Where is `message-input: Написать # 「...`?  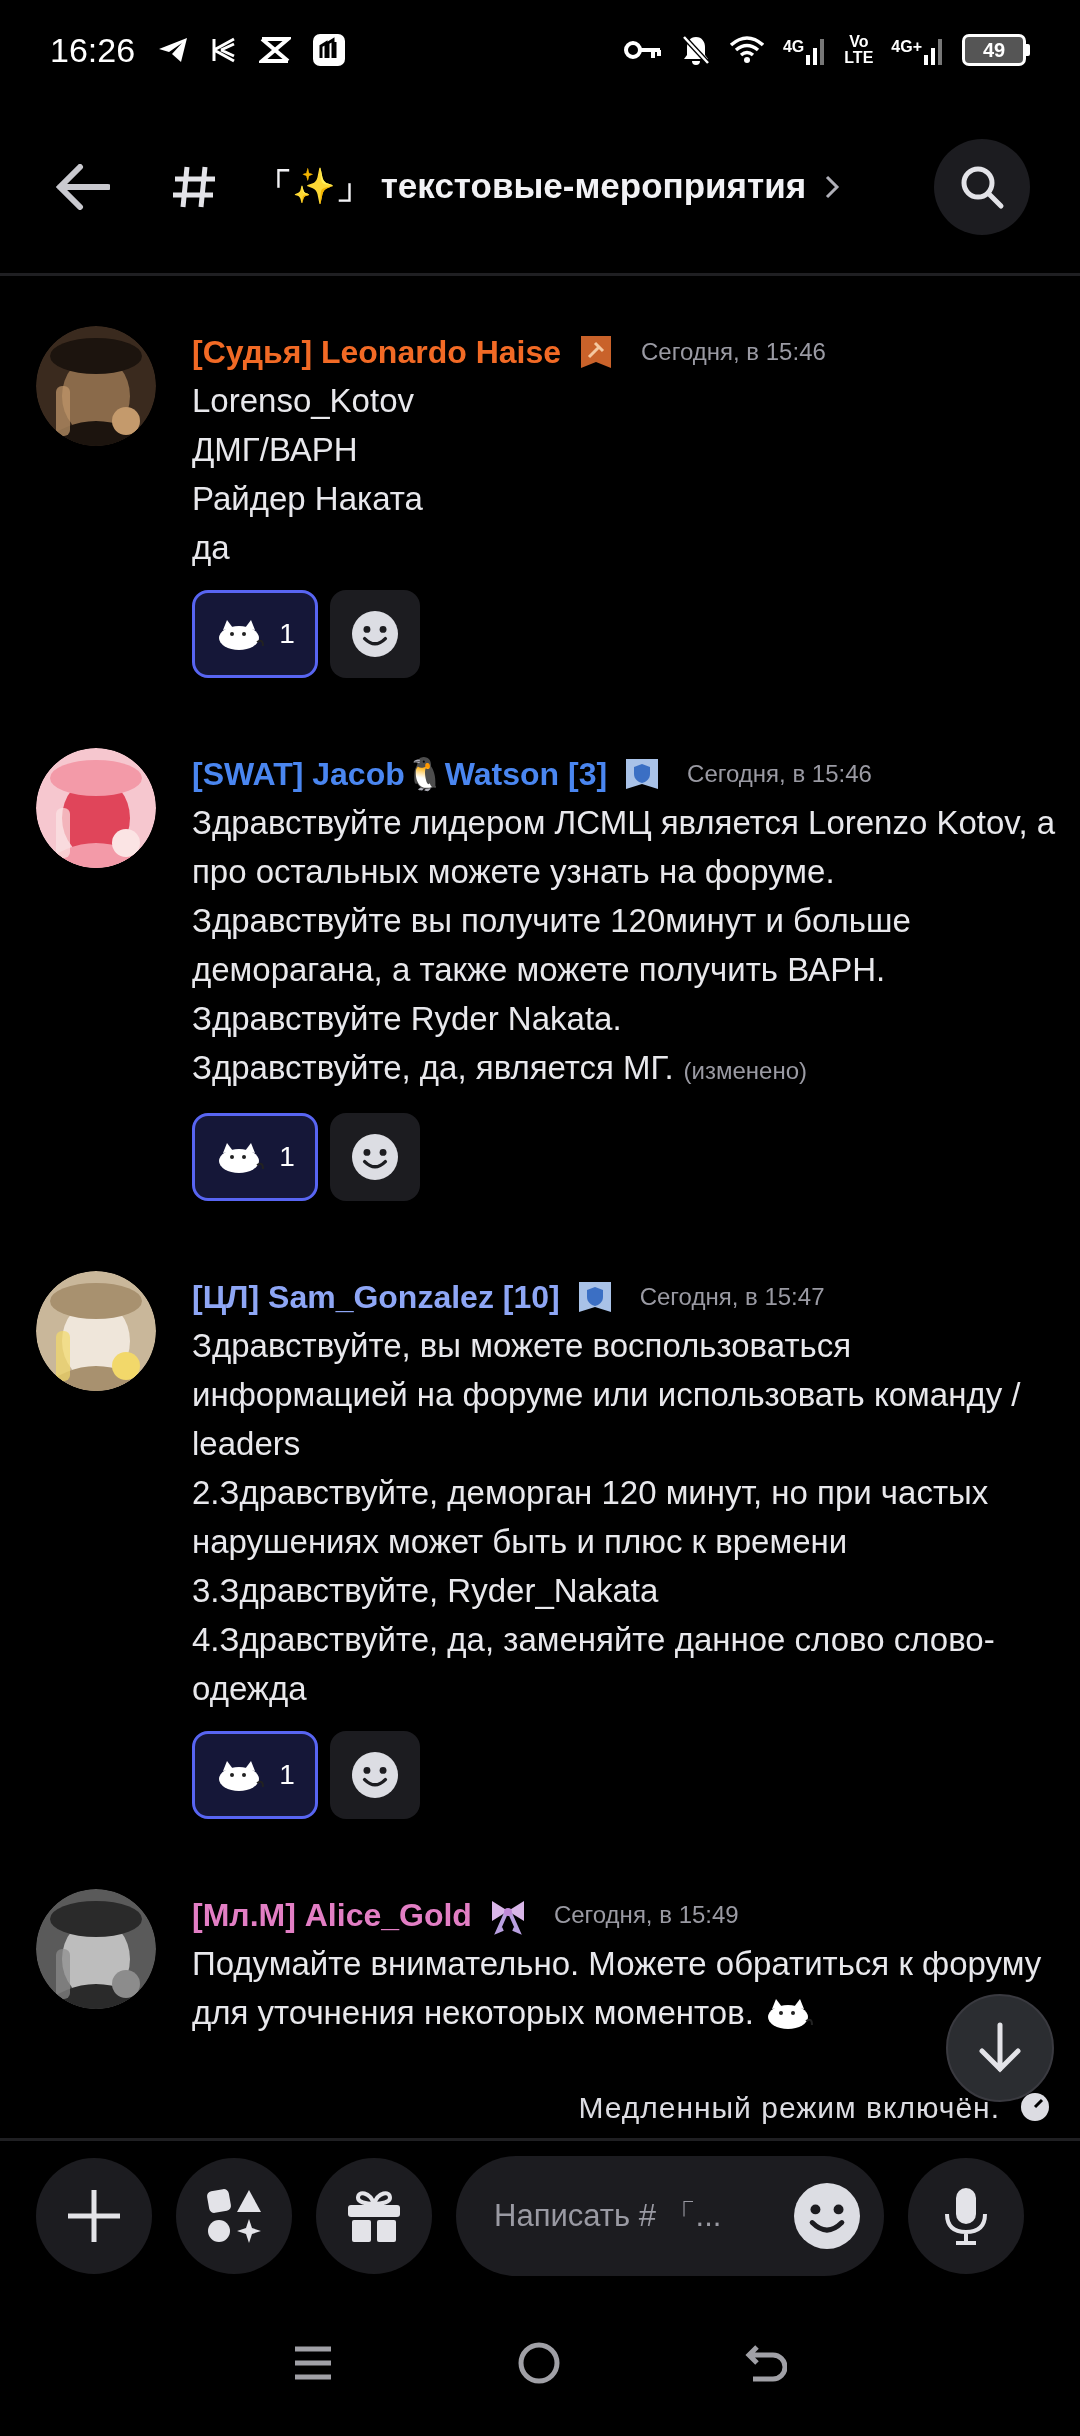 message-input: Написать # 「... is located at coordinates (670, 2215).